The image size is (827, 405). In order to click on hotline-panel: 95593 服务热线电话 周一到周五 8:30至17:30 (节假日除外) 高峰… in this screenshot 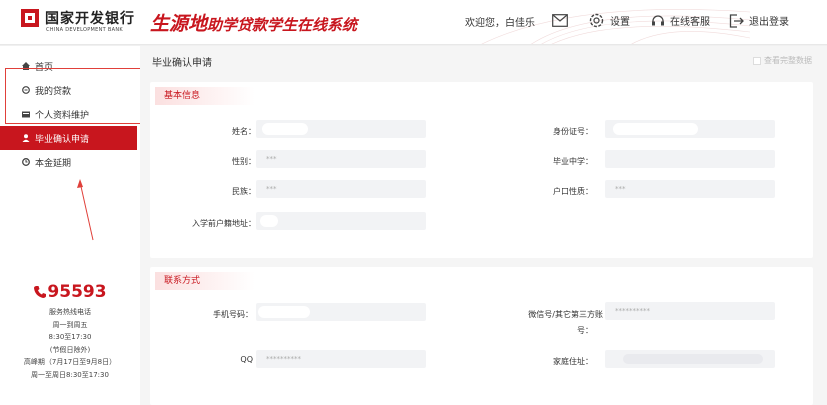, I will do `click(70, 331)`.